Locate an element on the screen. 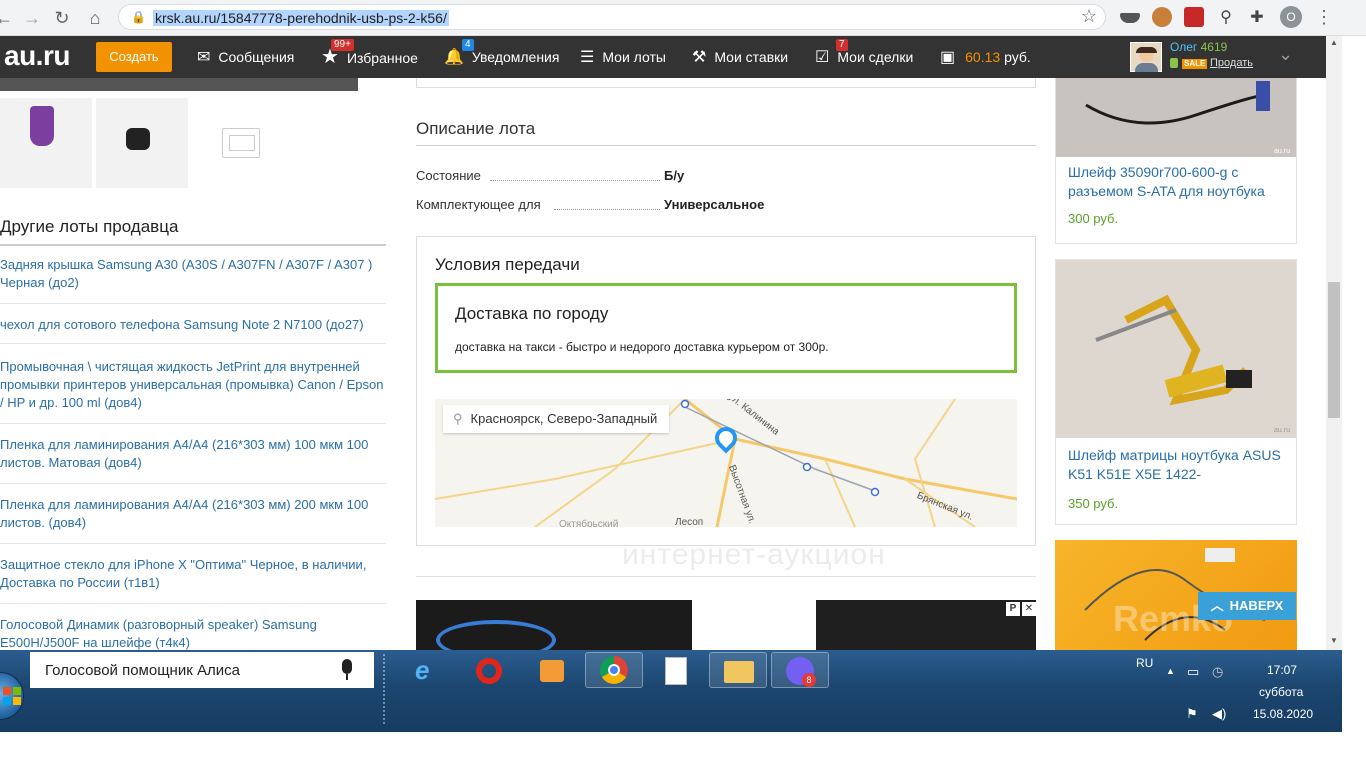 The height and width of the screenshot is (768, 1366). nav-my-lots: ☰ Мои лоты is located at coordinates (623, 57).